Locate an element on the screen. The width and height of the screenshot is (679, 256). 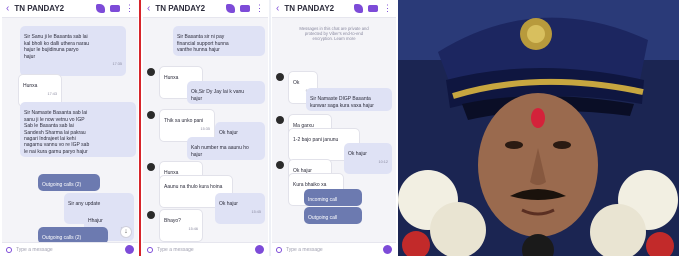
call-text: Incoming call is located at coordinates (323, 200).